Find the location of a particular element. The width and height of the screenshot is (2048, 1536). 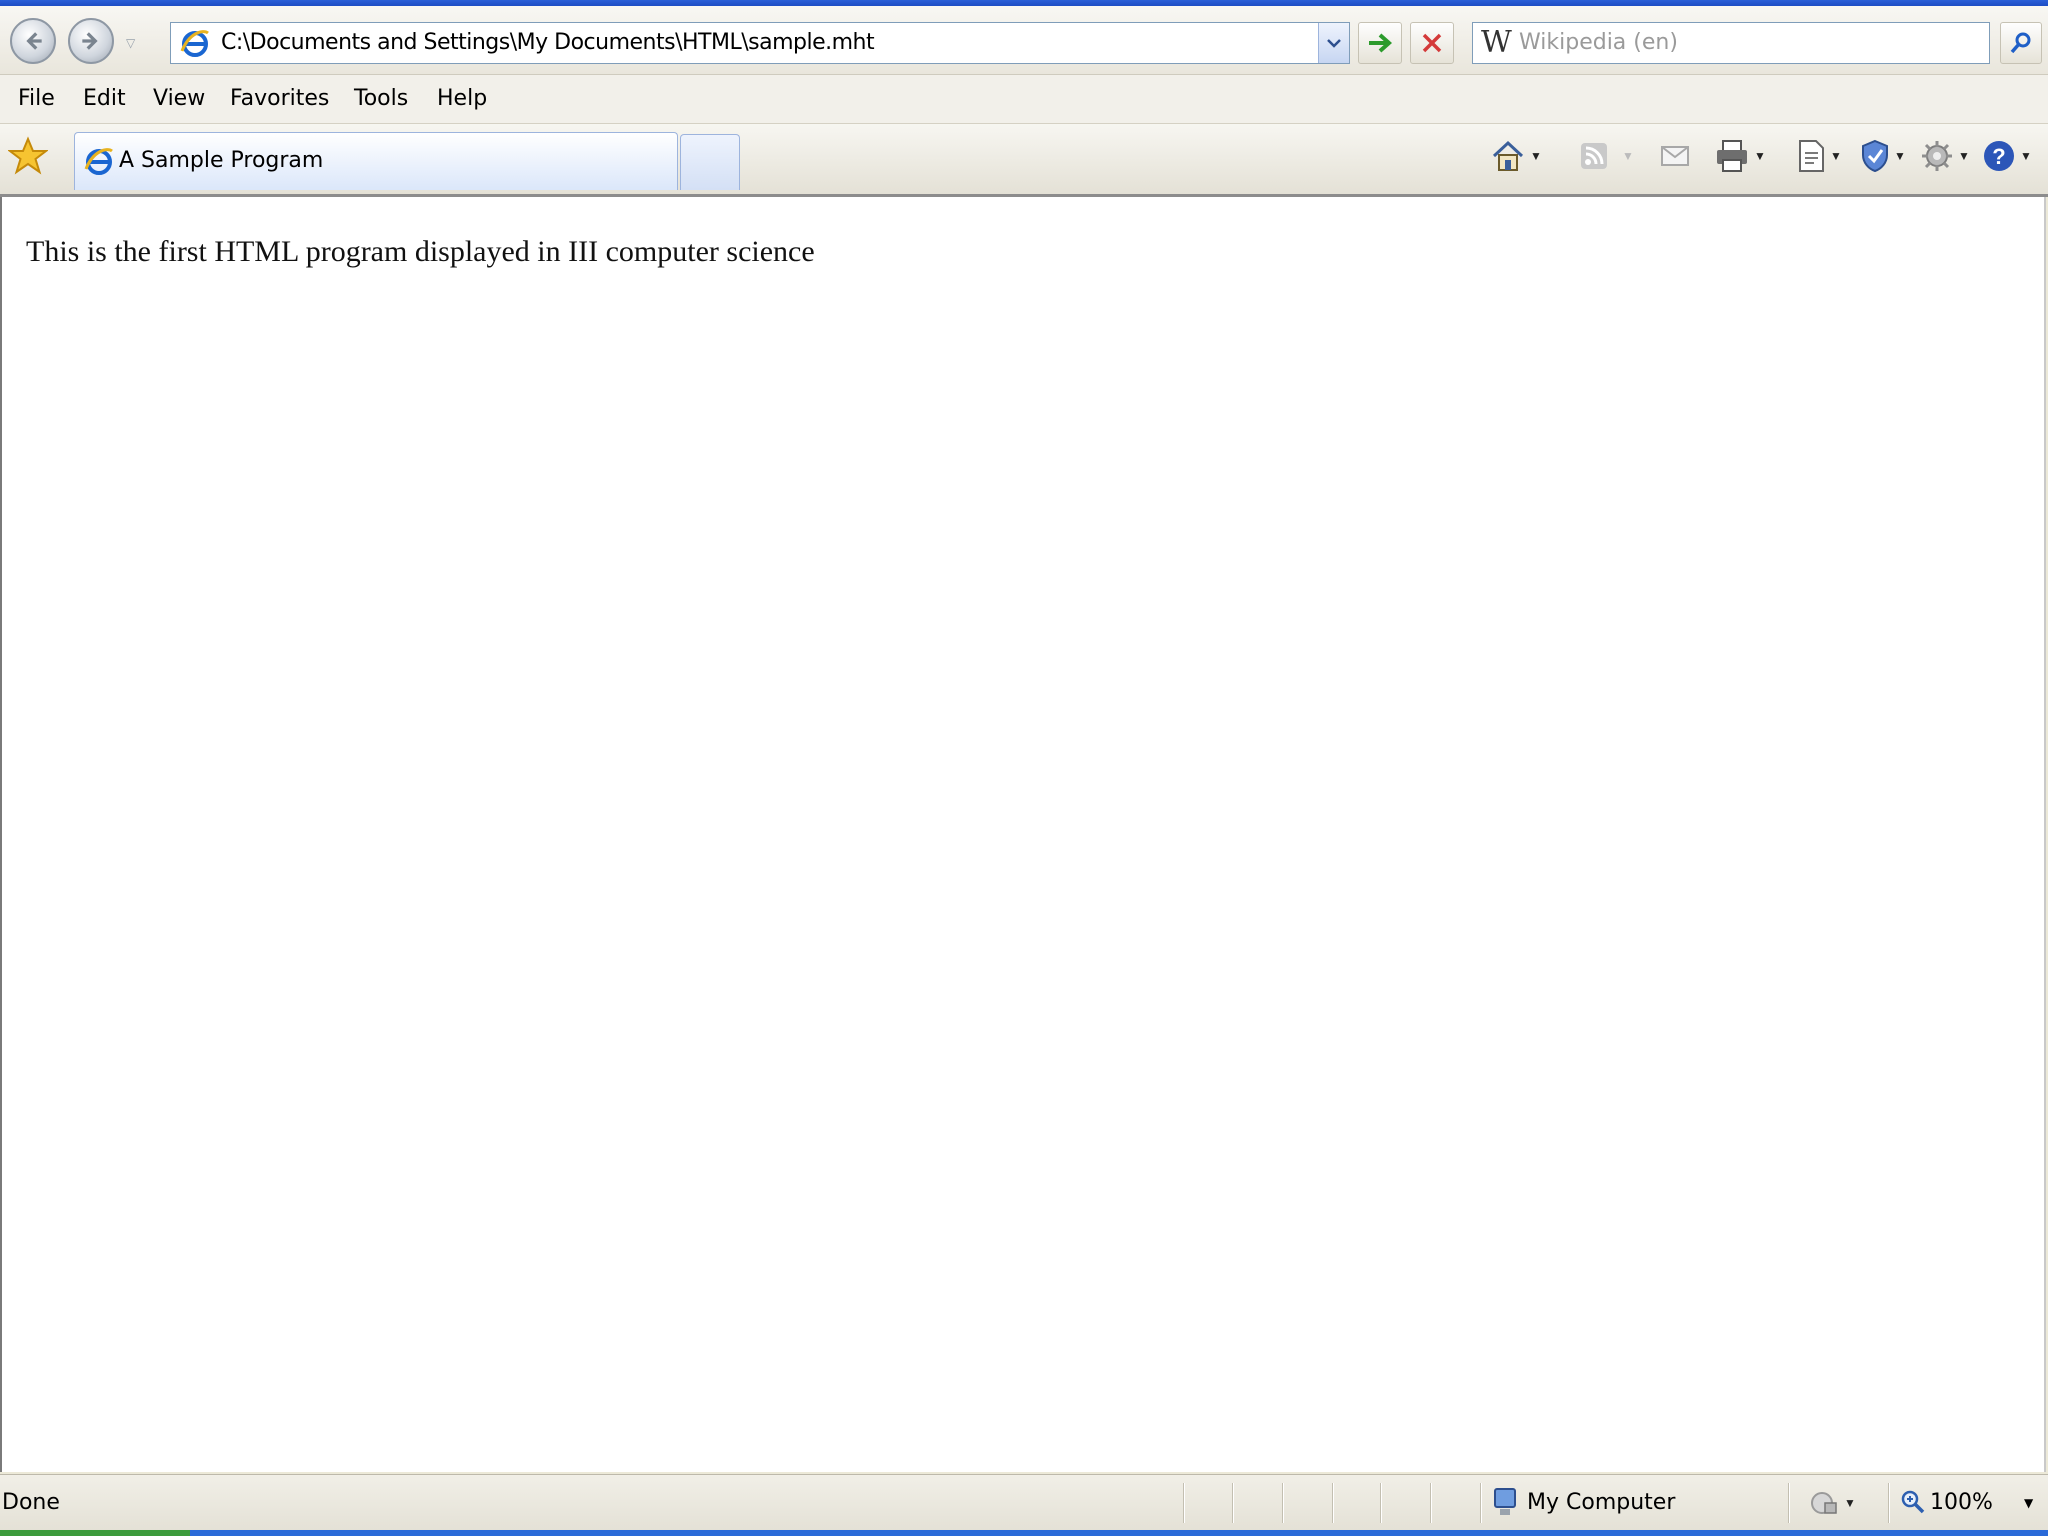

tools-button: ▼ is located at coordinates (1945, 156).